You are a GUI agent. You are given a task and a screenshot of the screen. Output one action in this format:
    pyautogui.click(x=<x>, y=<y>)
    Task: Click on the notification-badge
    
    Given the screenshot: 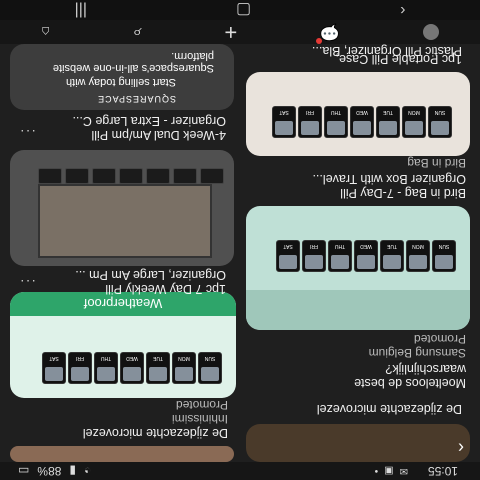 What is the action you would take?
    pyautogui.click(x=318, y=41)
    